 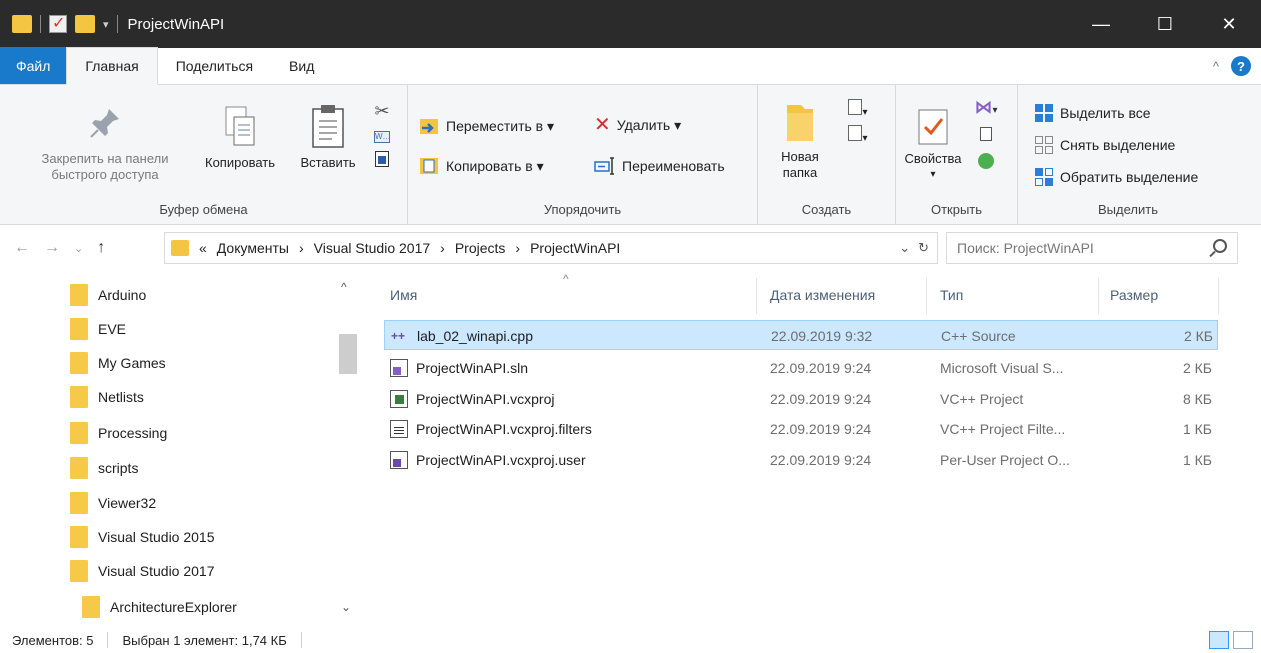 What do you see at coordinates (78, 248) in the screenshot?
I see `recent-locations-icon: ⌄` at bounding box center [78, 248].